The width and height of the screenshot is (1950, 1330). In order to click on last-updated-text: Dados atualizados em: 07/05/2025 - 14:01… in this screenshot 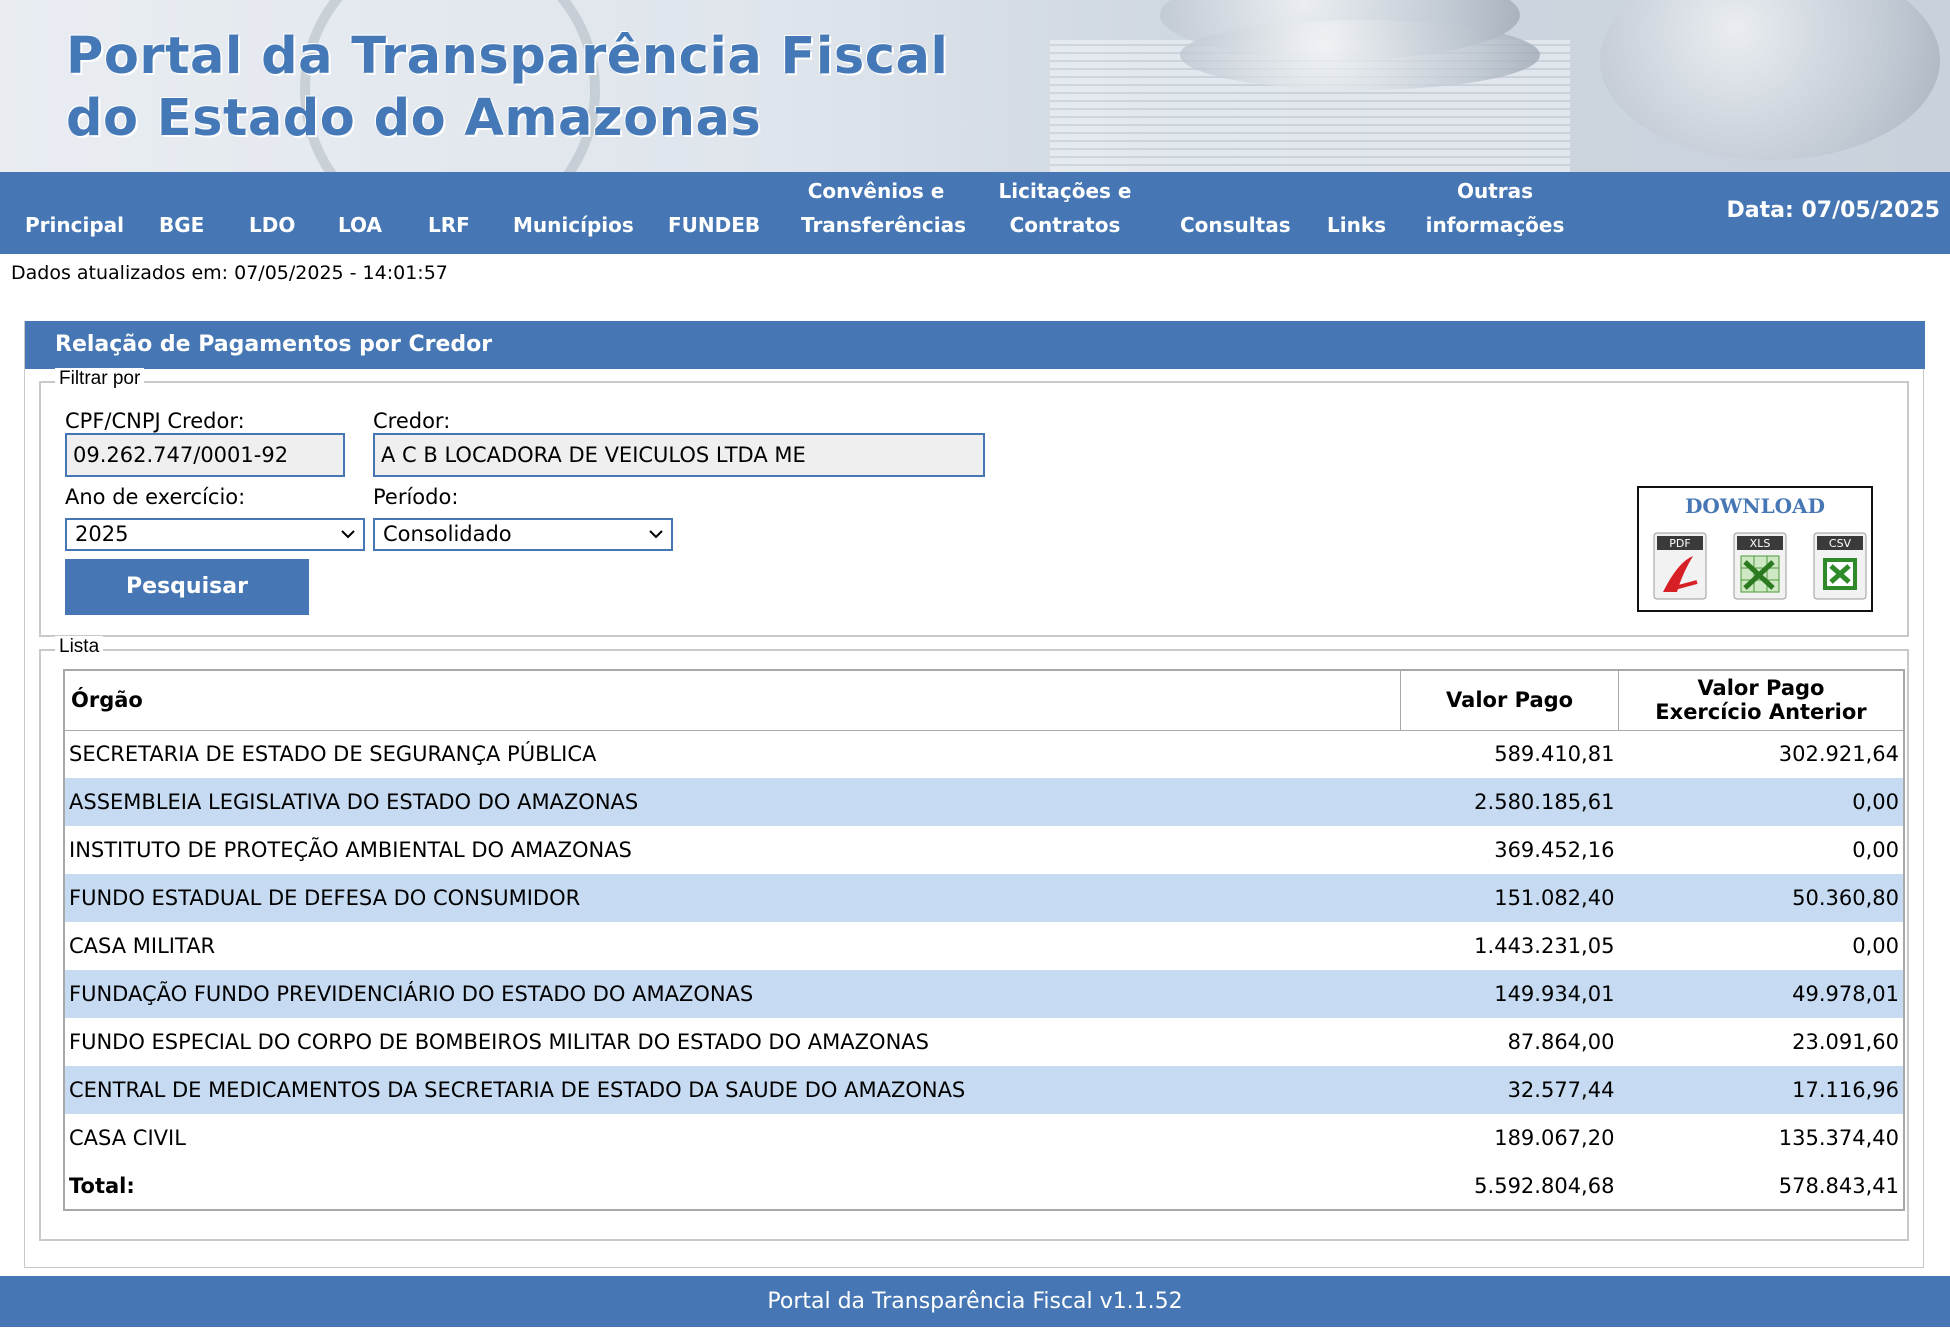, I will do `click(229, 273)`.